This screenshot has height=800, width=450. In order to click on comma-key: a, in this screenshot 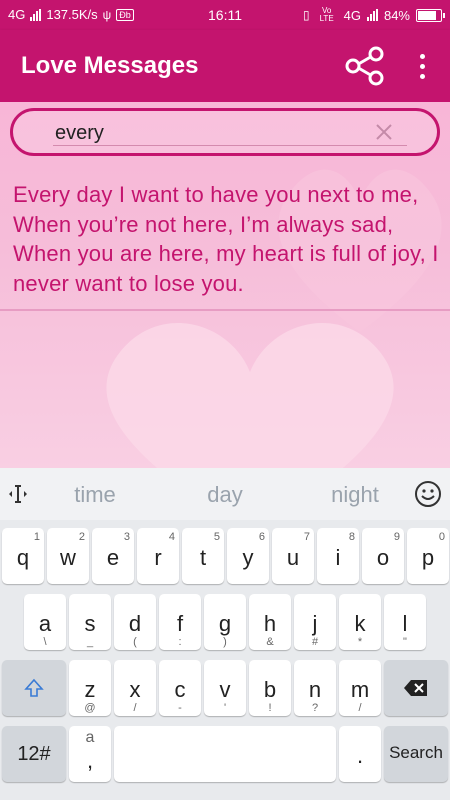, I will do `click(90, 754)`.